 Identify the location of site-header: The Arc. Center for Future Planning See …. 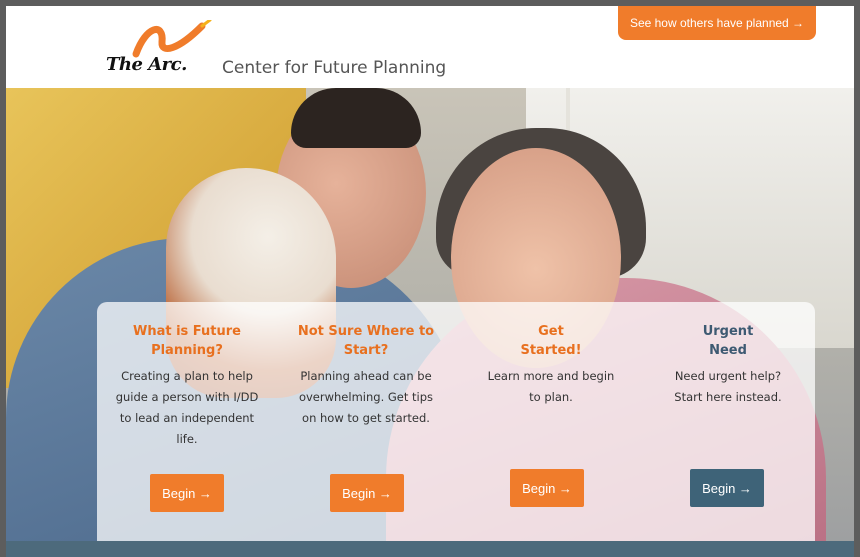
(430, 47).